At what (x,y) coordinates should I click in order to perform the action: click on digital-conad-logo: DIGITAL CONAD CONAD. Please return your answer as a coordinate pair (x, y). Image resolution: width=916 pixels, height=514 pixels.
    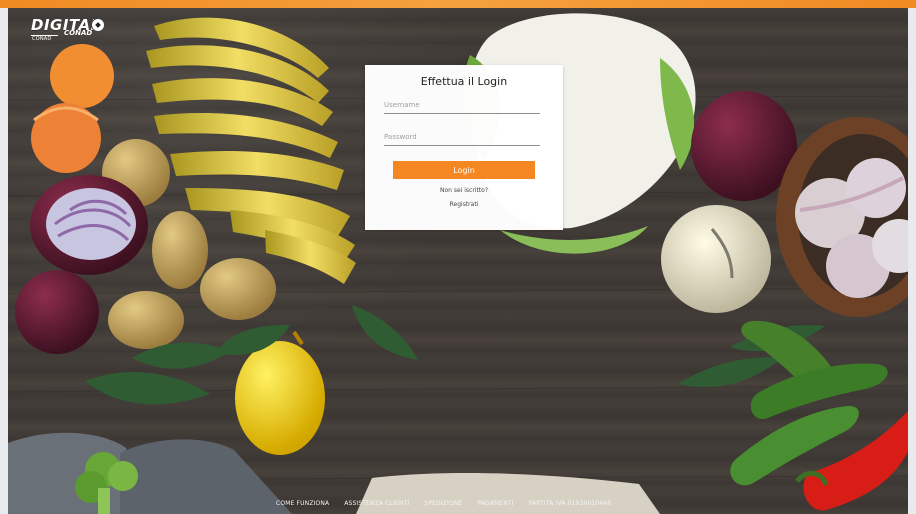
    Looking at the image, I should click on (69, 31).